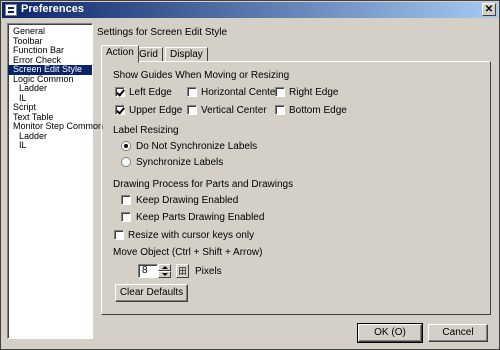  I want to click on keep-drawing-checkbox, so click(126, 200).